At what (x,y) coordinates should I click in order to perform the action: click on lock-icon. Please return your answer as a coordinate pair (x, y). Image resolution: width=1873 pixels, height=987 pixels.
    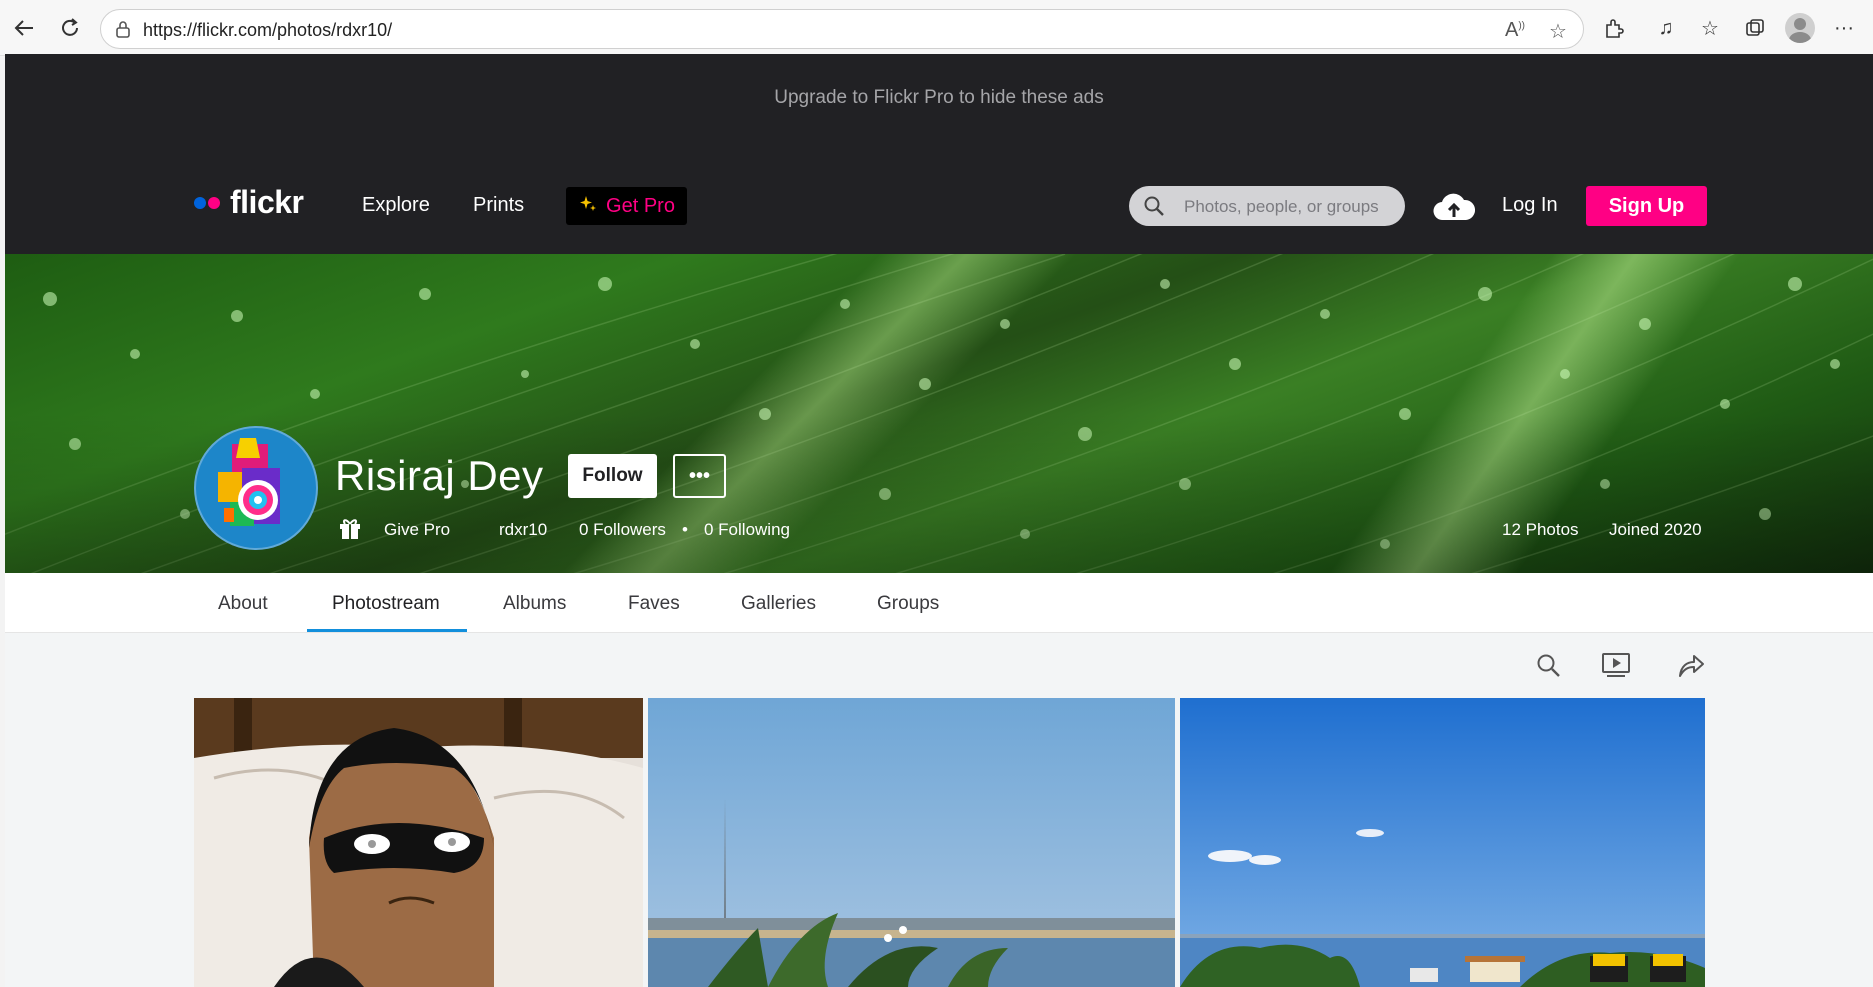
    Looking at the image, I should click on (123, 31).